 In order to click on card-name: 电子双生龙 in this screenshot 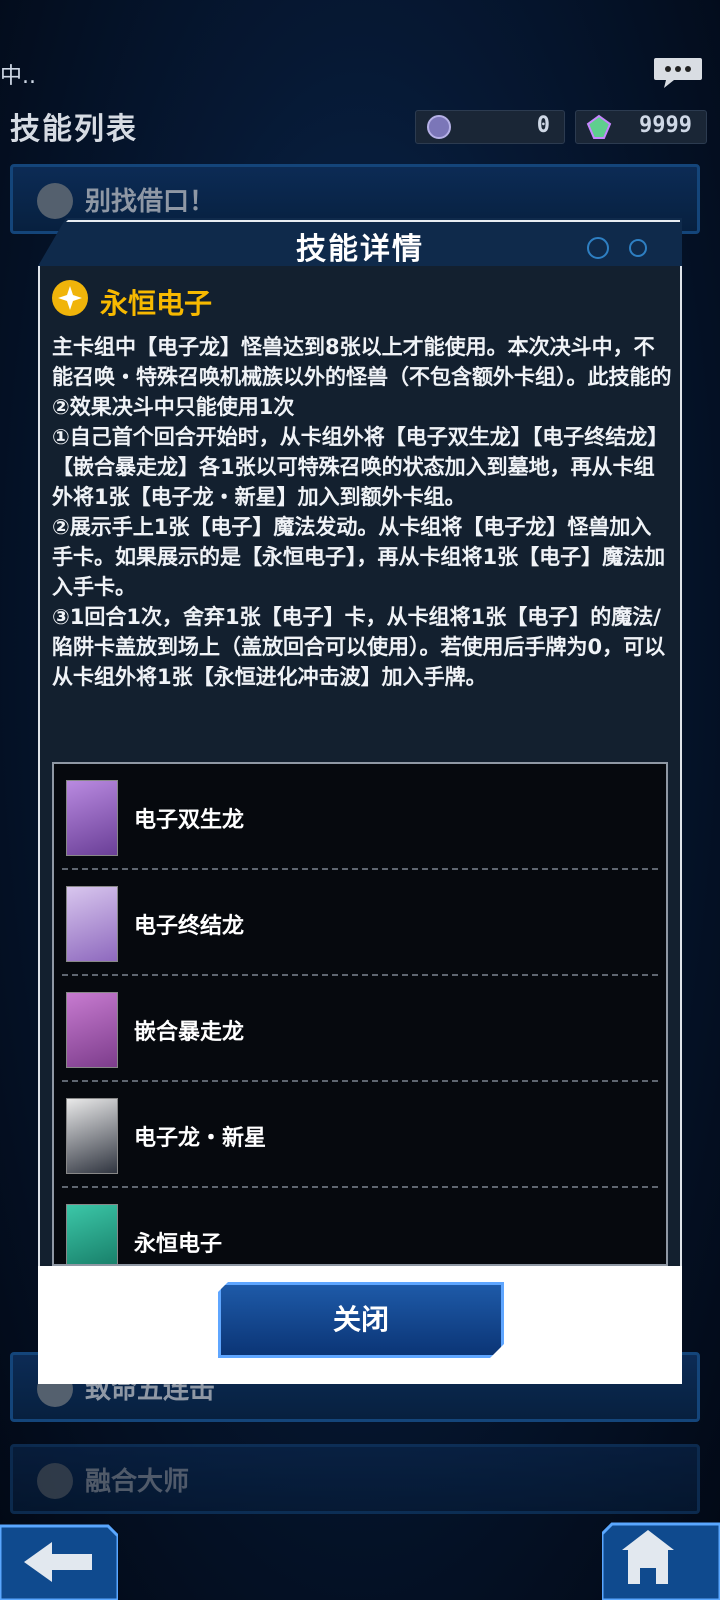, I will do `click(189, 820)`.